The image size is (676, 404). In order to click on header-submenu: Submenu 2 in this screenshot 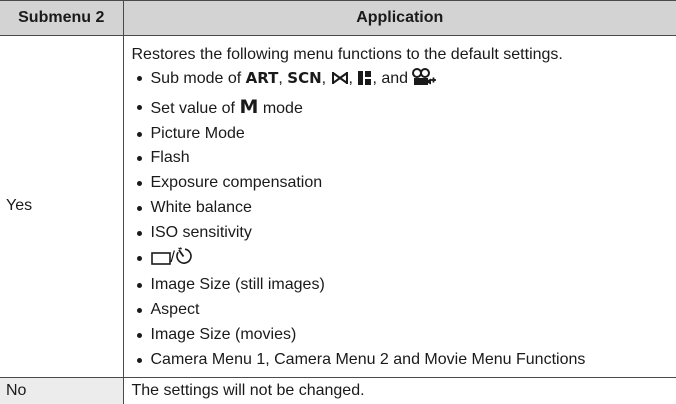, I will do `click(61, 18)`.